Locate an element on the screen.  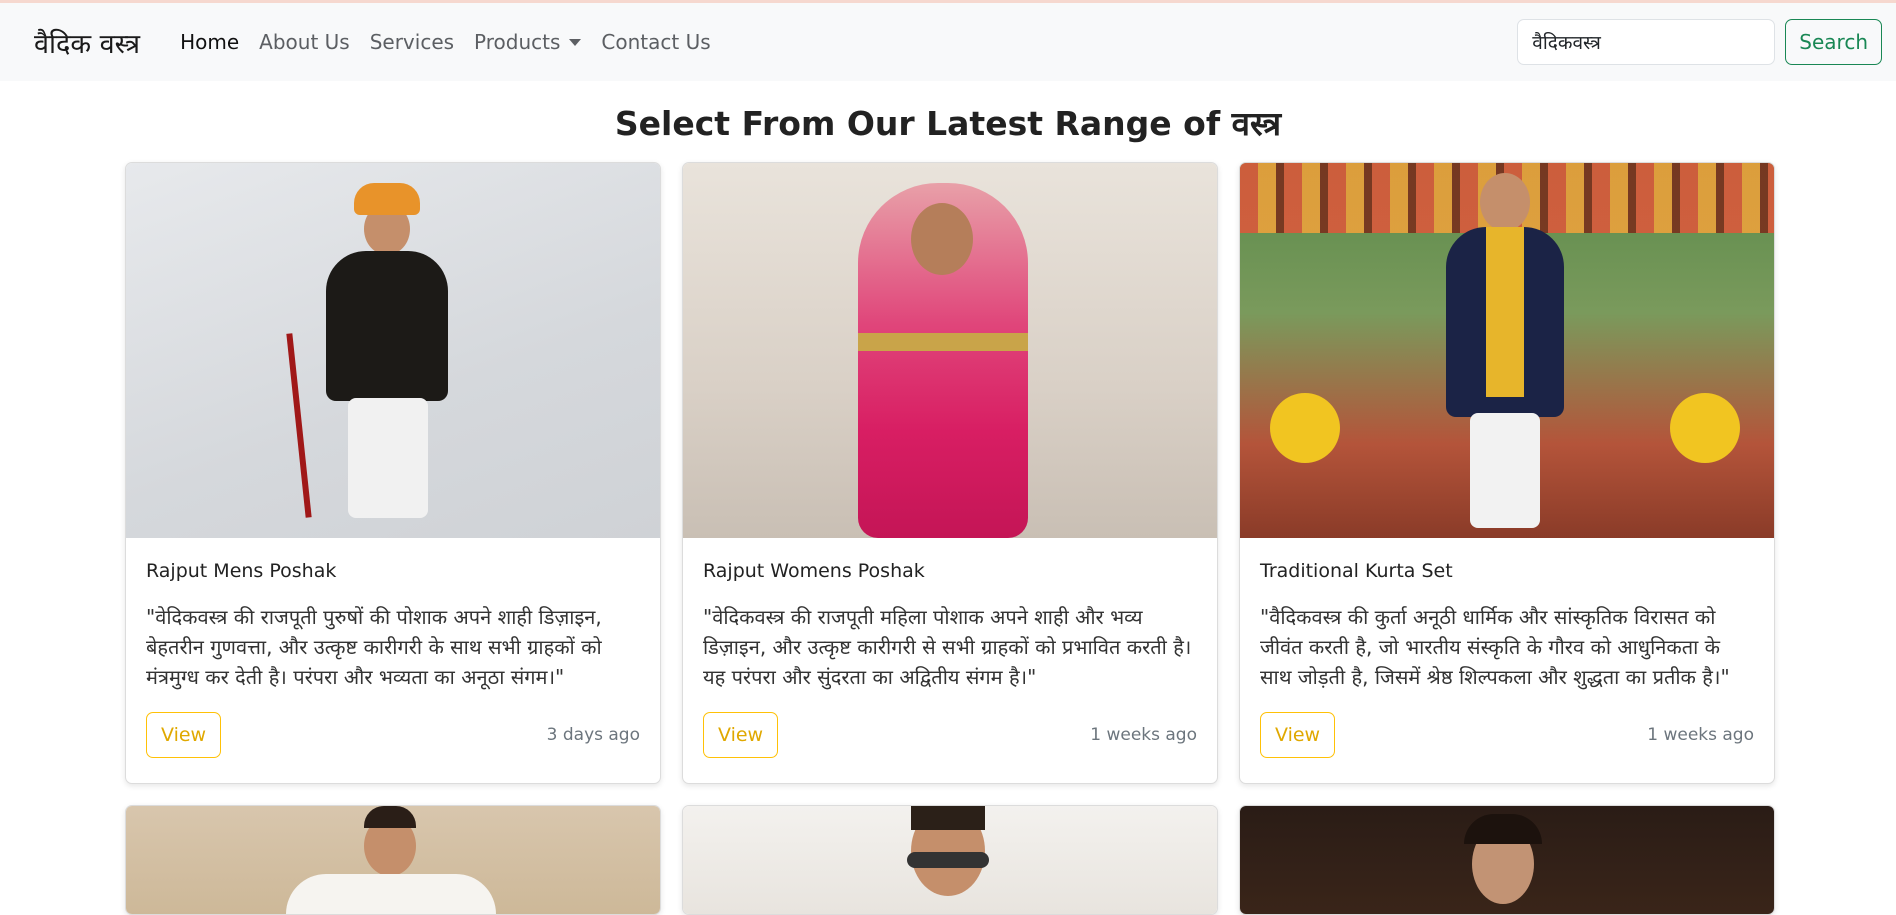
product-image-womens-jhumka is located at coordinates (1507, 860).